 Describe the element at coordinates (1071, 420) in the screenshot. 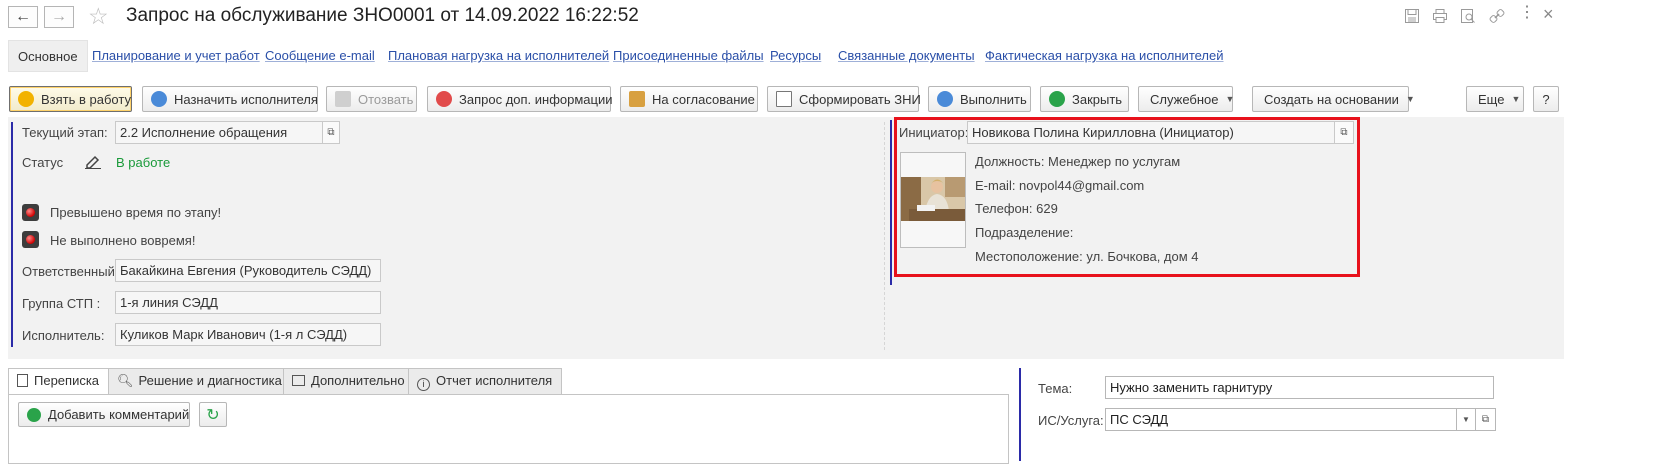

I see `service-label: ИС/Услуга:` at that location.